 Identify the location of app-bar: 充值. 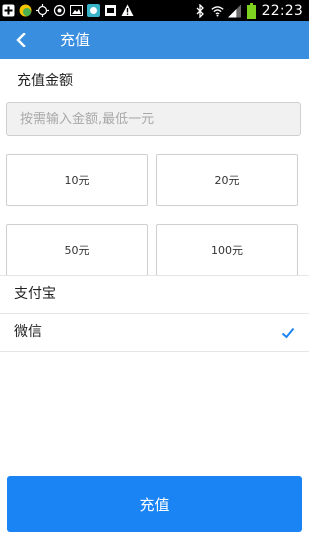
(154, 40).